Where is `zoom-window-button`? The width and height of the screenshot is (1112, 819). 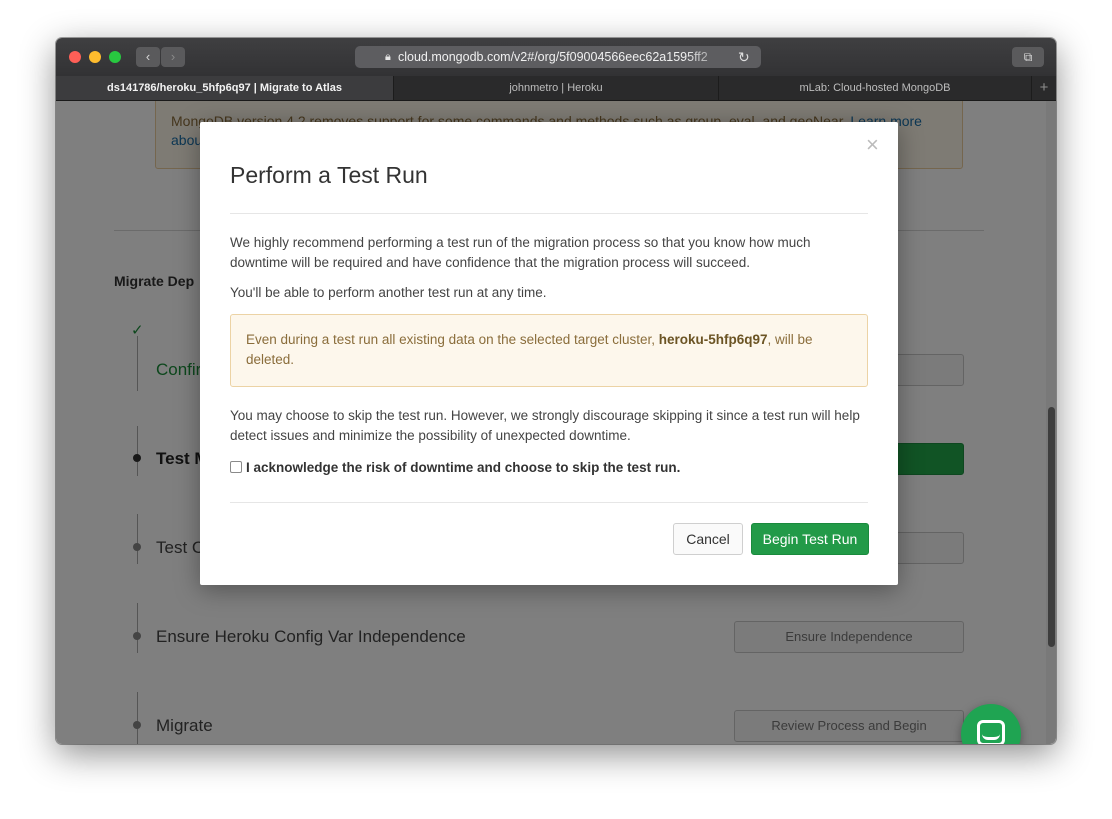
zoom-window-button is located at coordinates (115, 57).